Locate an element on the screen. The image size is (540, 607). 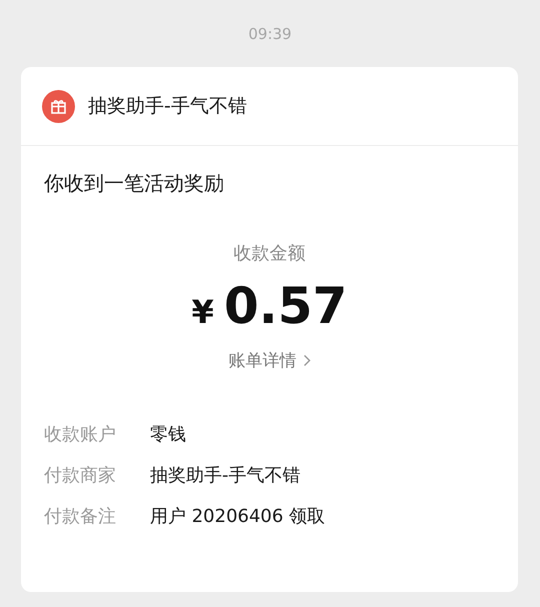
sender-name: 抽奖助手-手气不错 is located at coordinates (167, 106).